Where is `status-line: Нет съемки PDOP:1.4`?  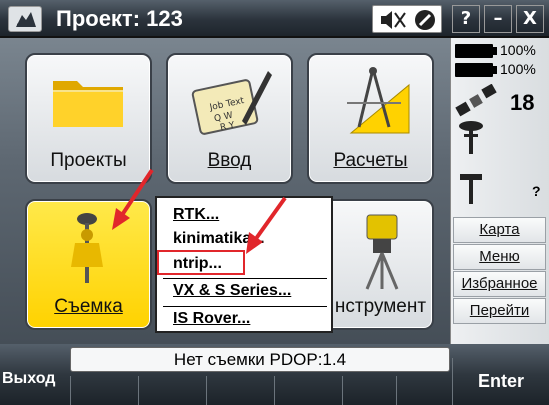 status-line: Нет съемки PDOP:1.4 is located at coordinates (260, 359).